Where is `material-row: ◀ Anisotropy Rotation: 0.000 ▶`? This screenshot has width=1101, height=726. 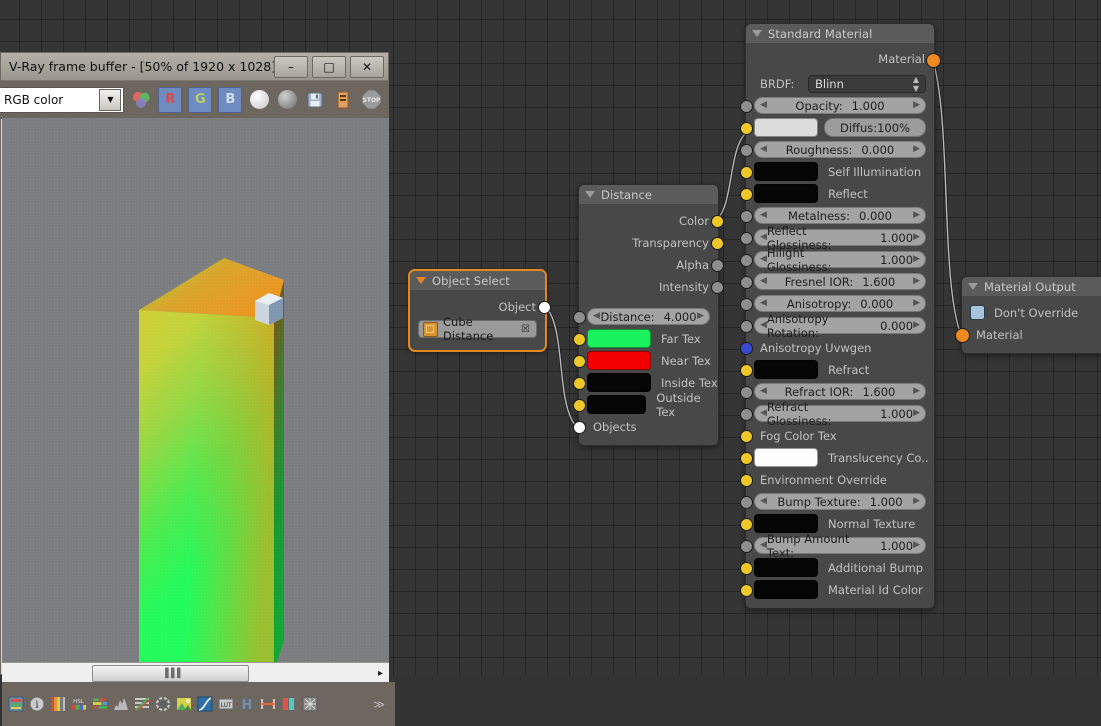
material-row: ◀ Anisotropy Rotation: 0.000 ▶ is located at coordinates (837, 326).